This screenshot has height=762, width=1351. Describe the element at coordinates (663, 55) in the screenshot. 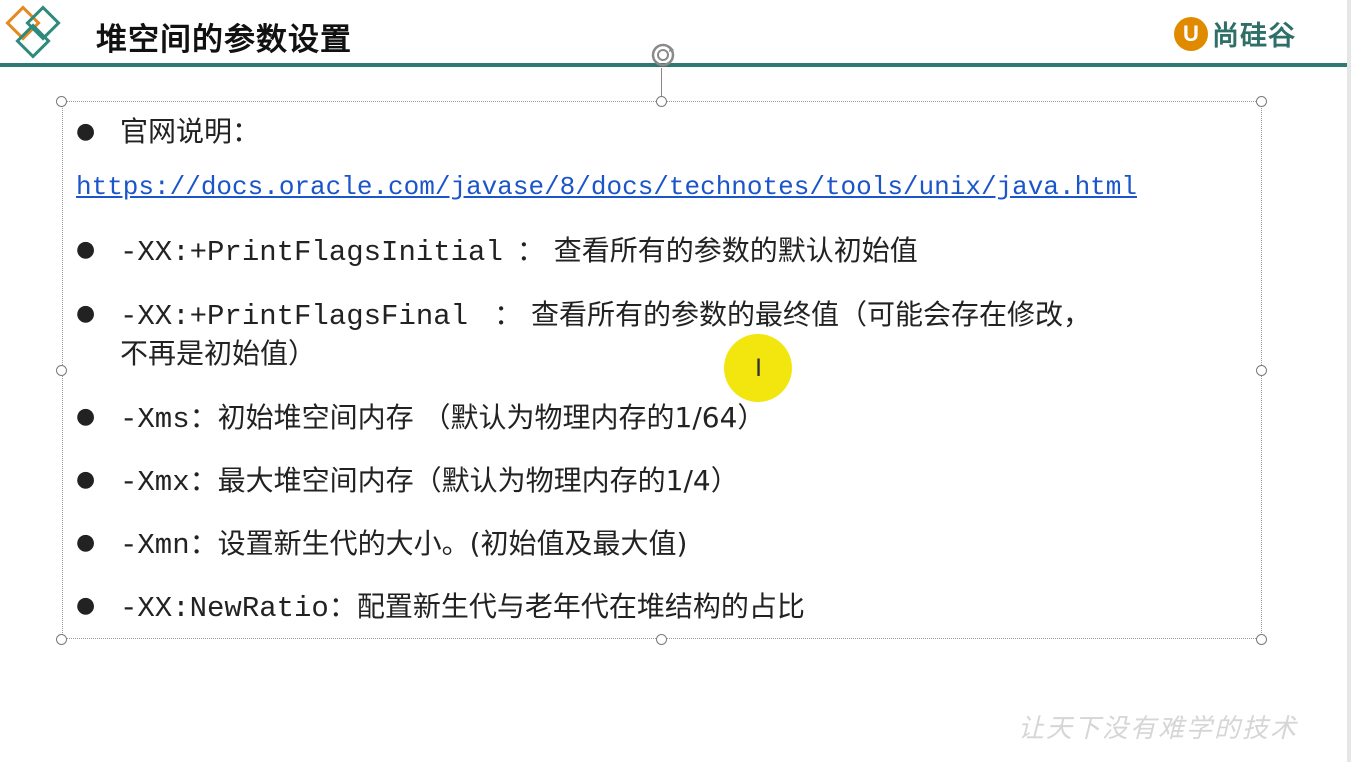

I see `rotate-handle-icon` at that location.